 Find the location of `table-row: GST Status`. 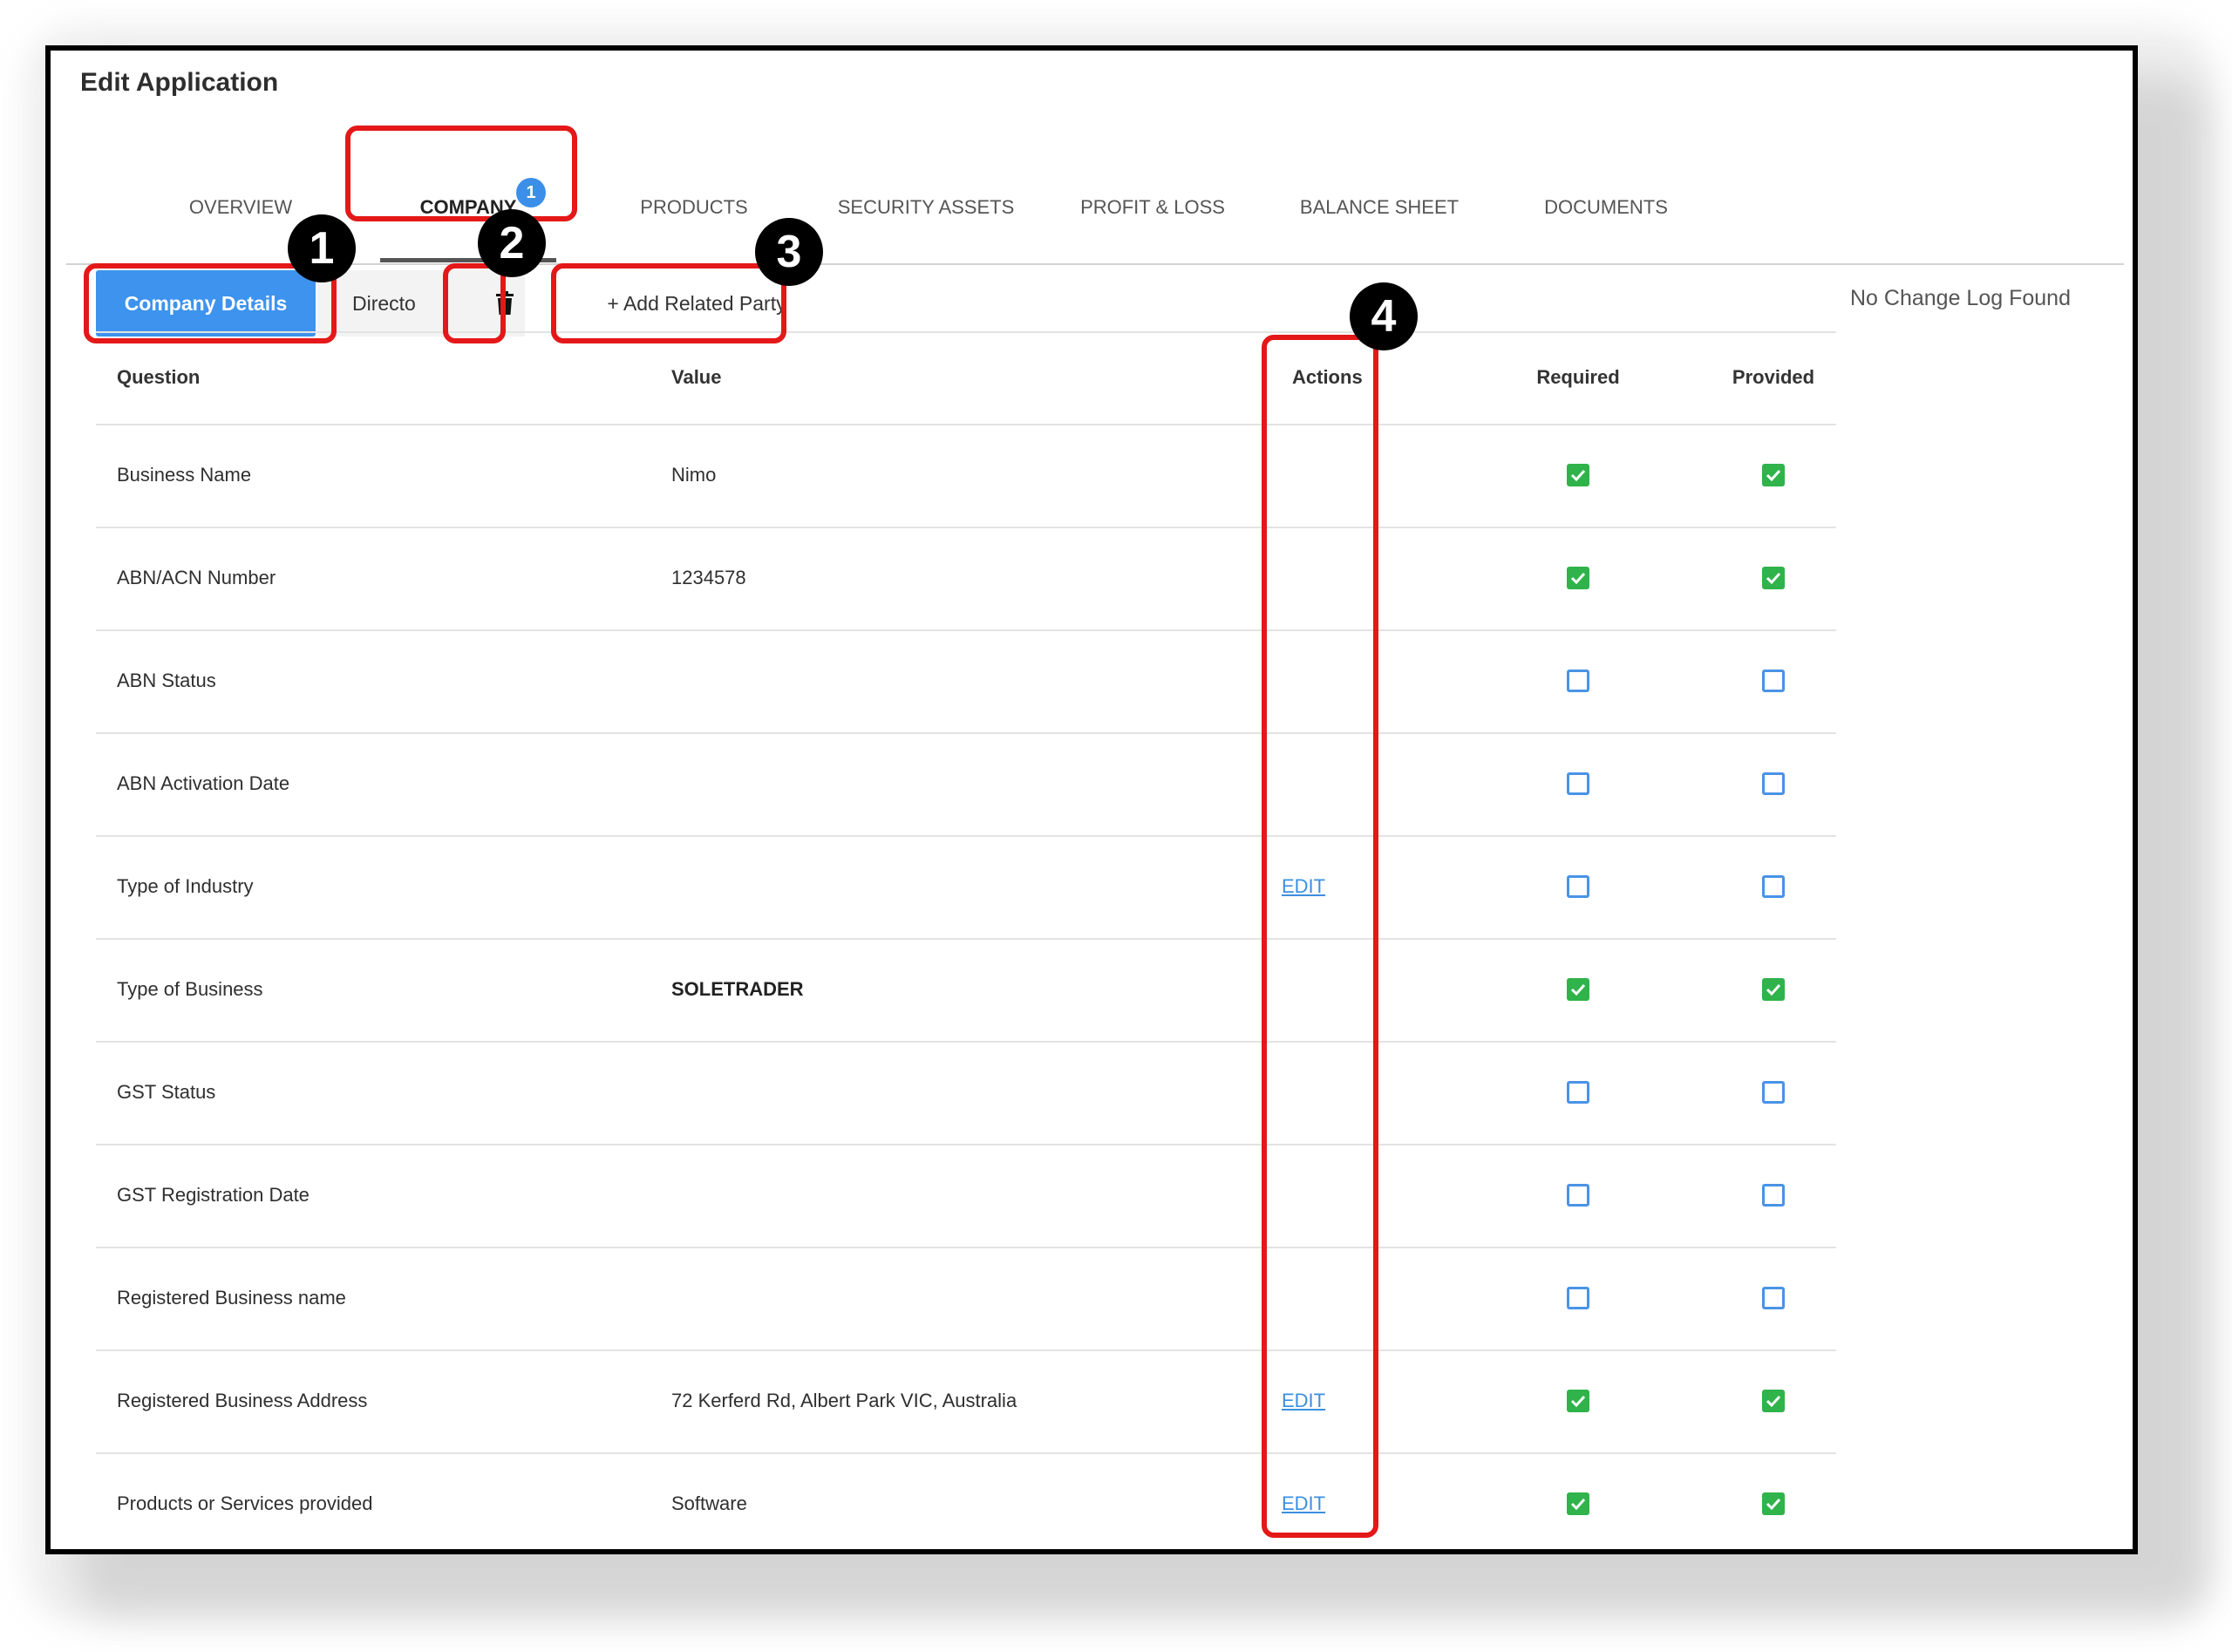

table-row: GST Status is located at coordinates (966, 1093).